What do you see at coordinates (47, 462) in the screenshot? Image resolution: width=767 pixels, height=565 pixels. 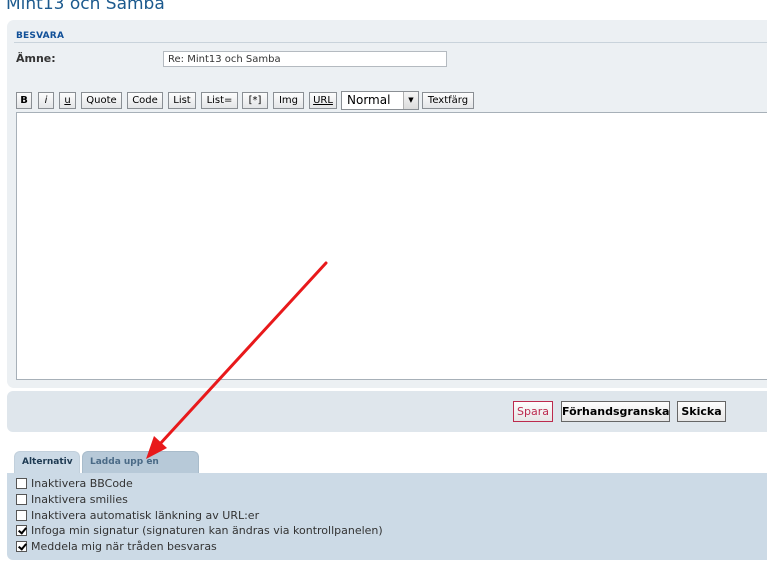 I see `tab-options: Alternativ` at bounding box center [47, 462].